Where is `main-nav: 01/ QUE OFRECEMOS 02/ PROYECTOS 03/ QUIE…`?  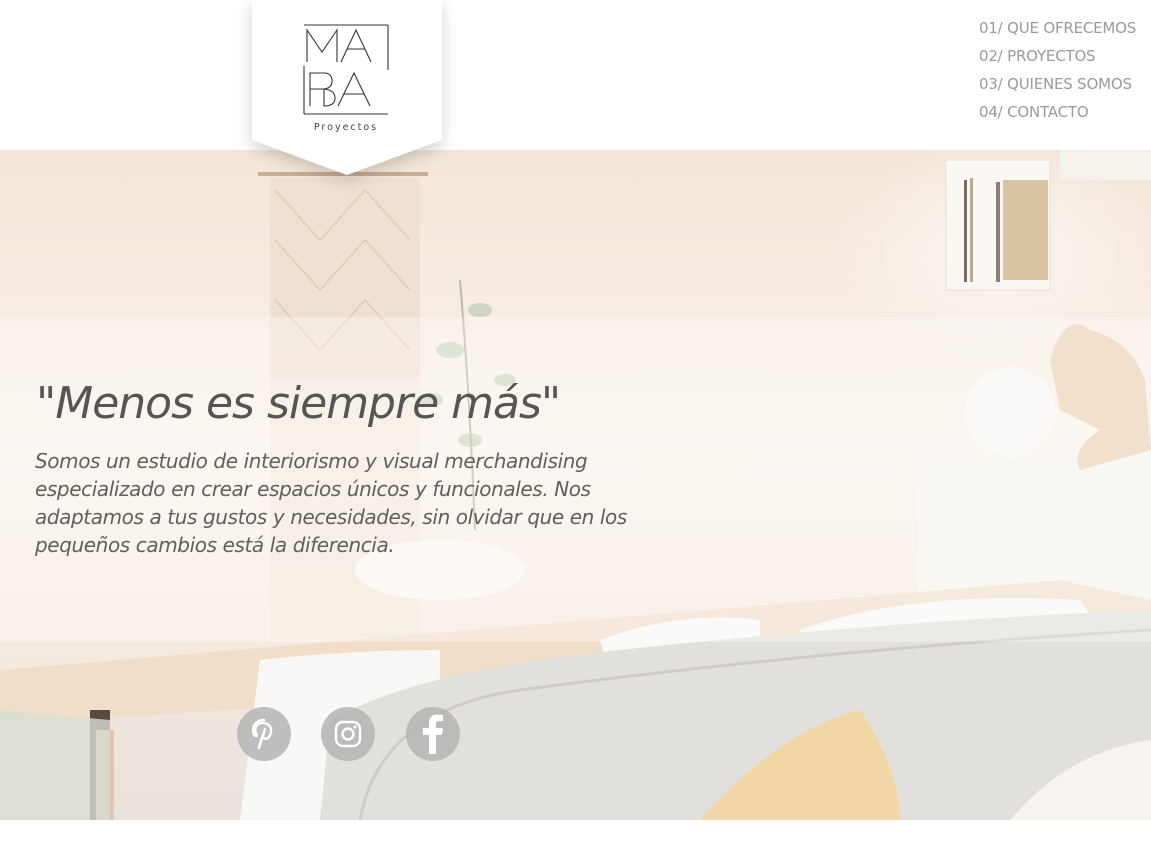
main-nav: 01/ QUE OFRECEMOS 02/ PROYECTOS 03/ QUIE… is located at coordinates (1065, 70).